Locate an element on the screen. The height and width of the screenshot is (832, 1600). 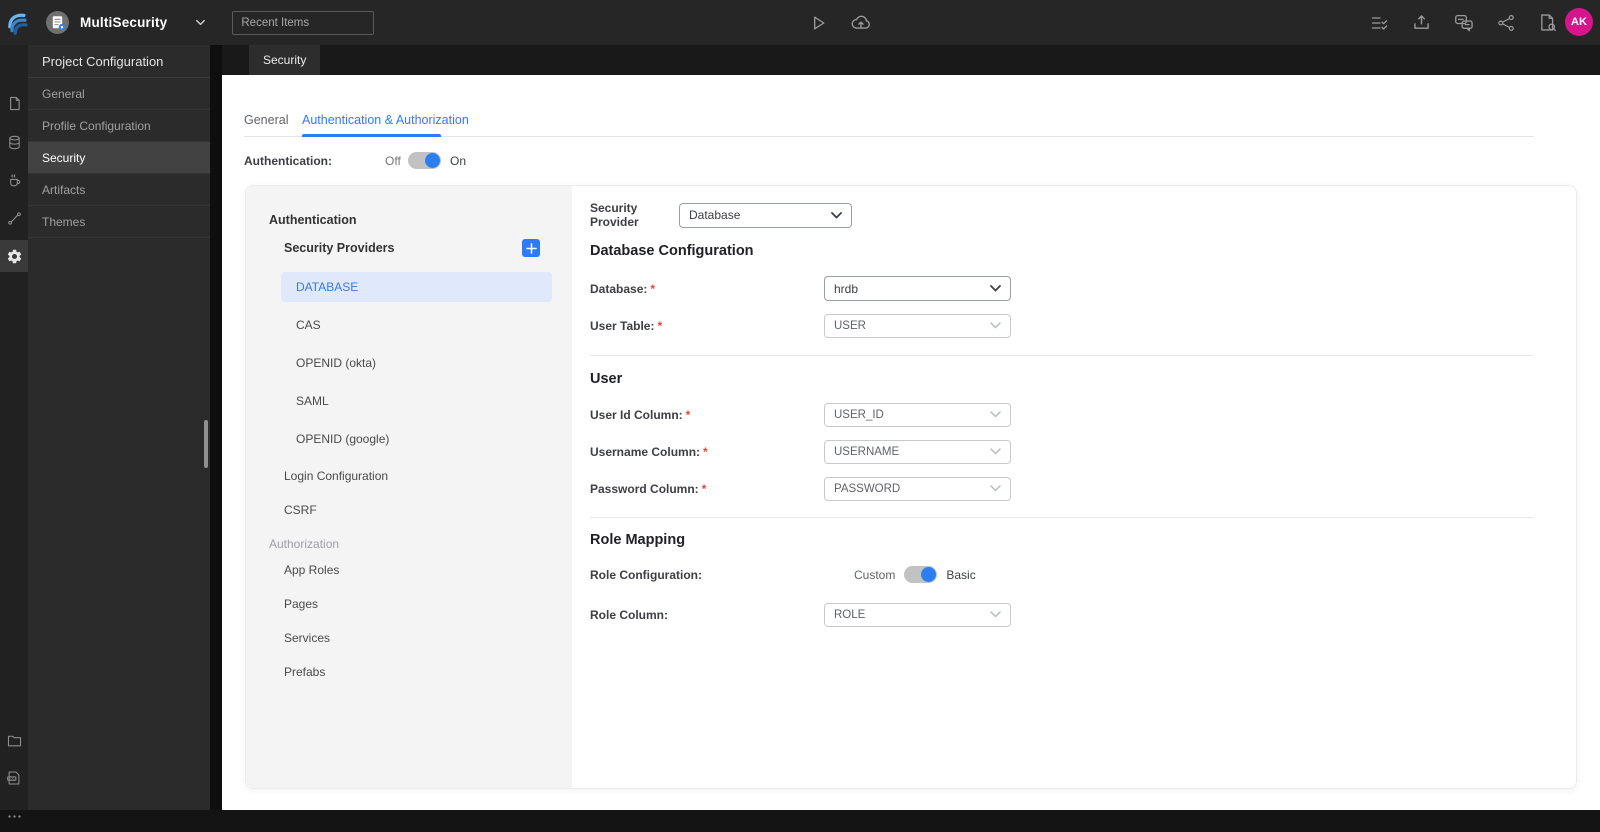
database-select: hrdb is located at coordinates (917, 288).